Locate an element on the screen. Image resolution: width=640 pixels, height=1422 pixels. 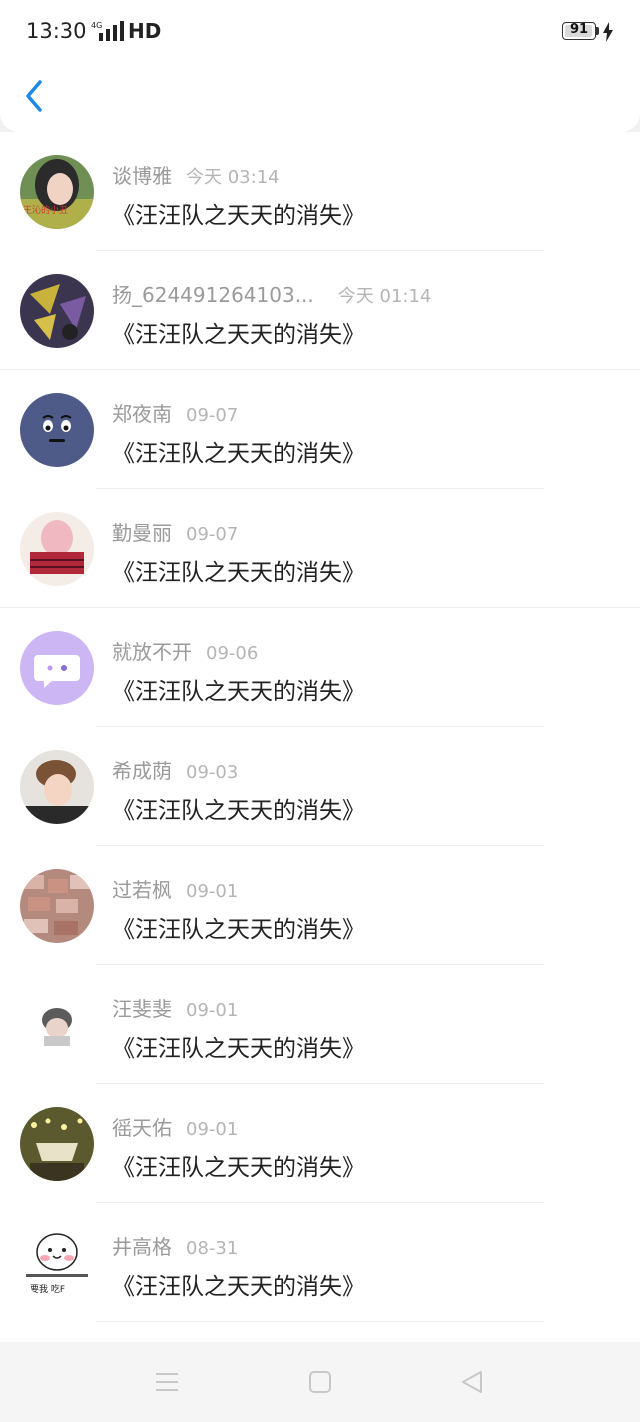
battery-level: 91 is located at coordinates (579, 29).